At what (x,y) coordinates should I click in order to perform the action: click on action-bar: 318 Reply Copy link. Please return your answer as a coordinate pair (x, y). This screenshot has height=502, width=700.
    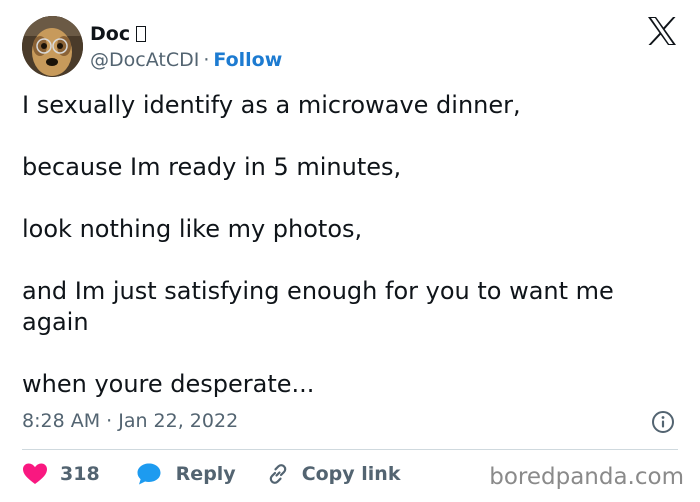
    Looking at the image, I should click on (211, 474).